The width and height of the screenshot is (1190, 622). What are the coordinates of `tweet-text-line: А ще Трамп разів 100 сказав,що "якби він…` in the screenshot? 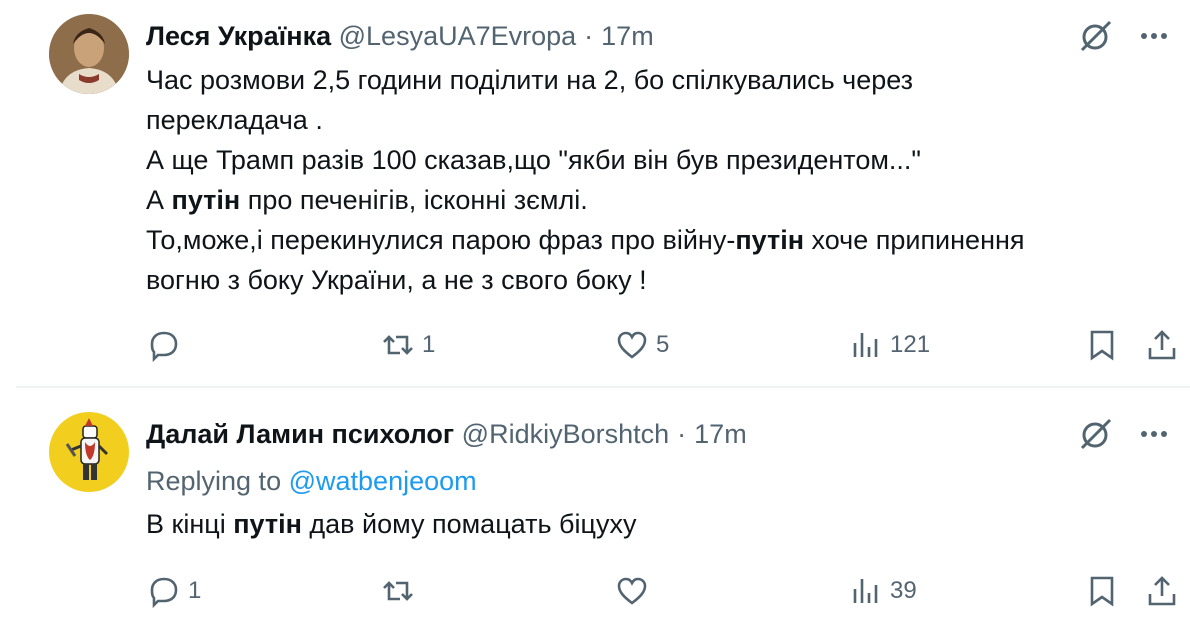 It's located at (656, 160).